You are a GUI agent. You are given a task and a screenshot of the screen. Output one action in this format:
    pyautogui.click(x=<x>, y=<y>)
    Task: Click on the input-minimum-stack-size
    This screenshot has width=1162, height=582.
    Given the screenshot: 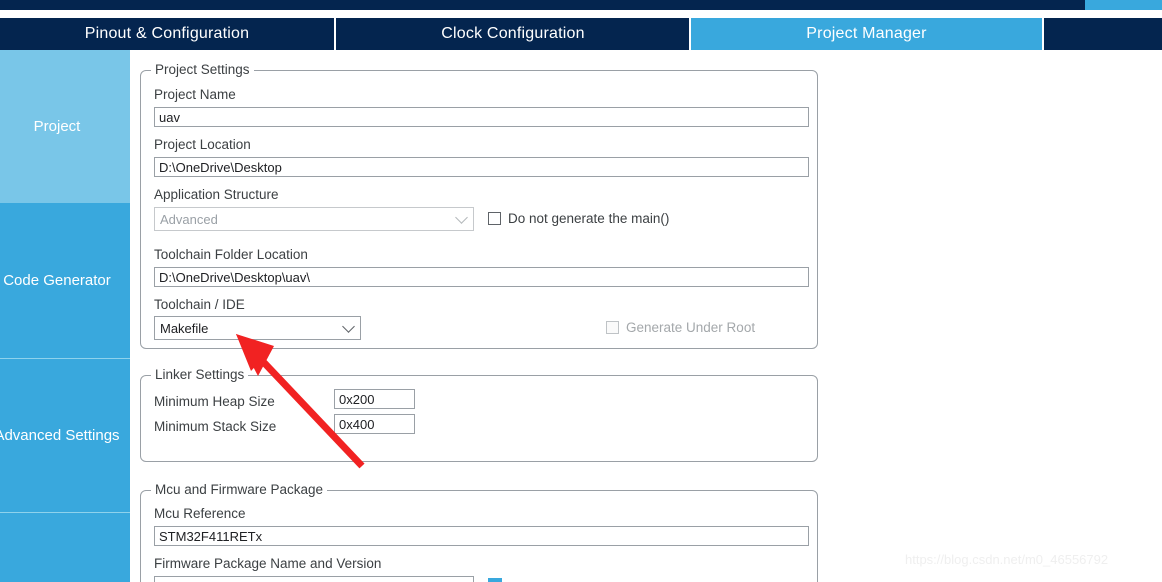 What is the action you would take?
    pyautogui.click(x=374, y=424)
    